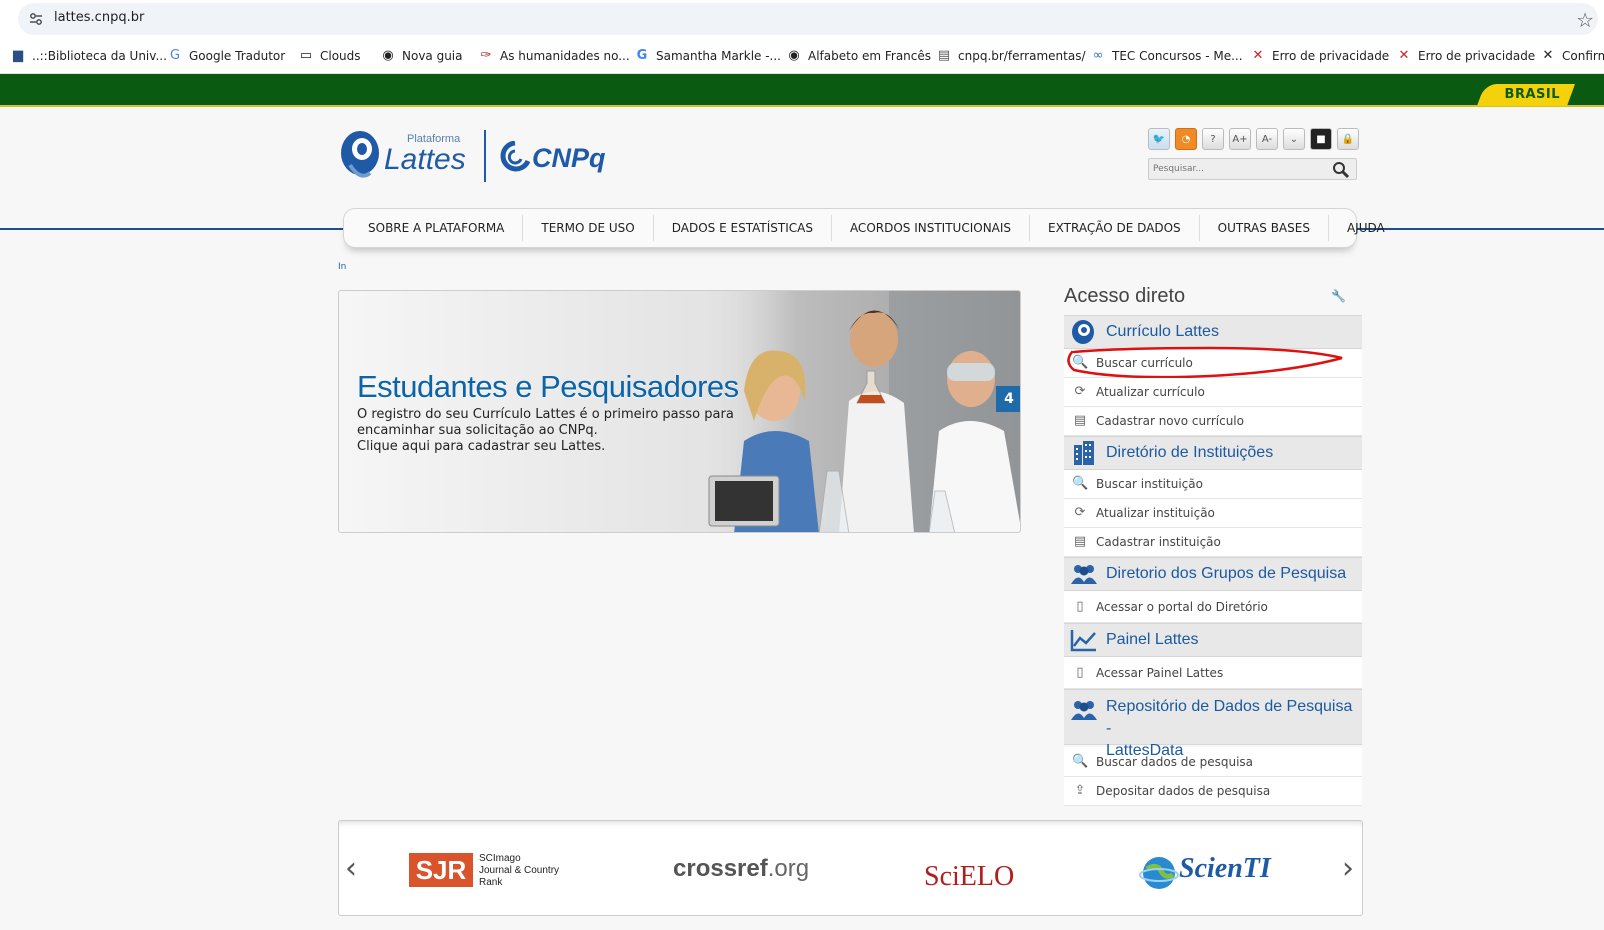 Image resolution: width=1604 pixels, height=930 pixels. I want to click on nav-item-termo: TERMO DE USO, so click(588, 228).